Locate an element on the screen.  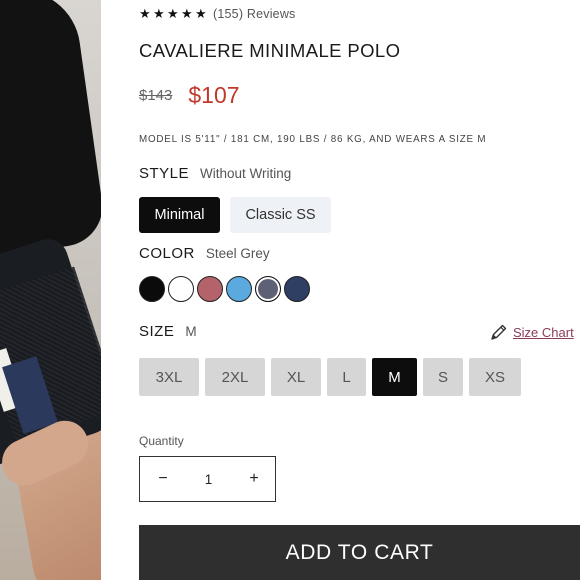
size-value: M is located at coordinates (191, 331).